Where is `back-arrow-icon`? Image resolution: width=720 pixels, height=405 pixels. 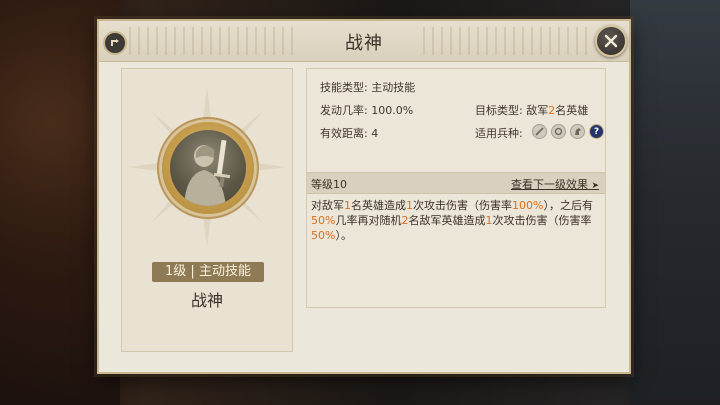 back-arrow-icon is located at coordinates (115, 42).